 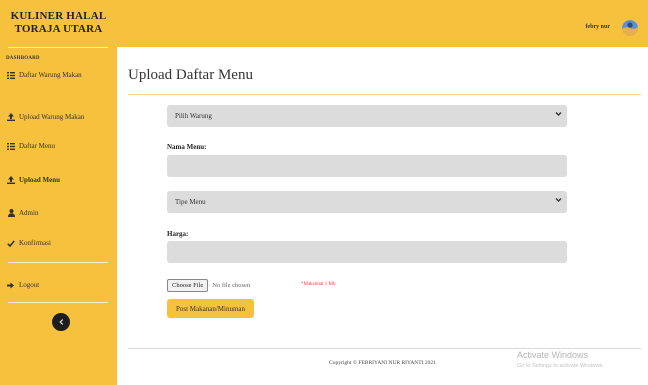 I want to click on sidebar-item-label: Daftar Menu, so click(x=37, y=146).